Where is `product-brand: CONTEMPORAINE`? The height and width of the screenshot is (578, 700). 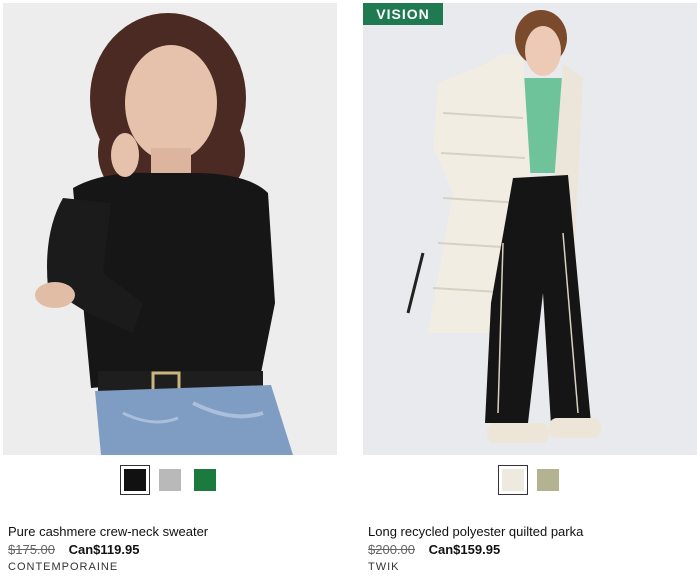 product-brand: CONTEMPORAINE is located at coordinates (63, 567).